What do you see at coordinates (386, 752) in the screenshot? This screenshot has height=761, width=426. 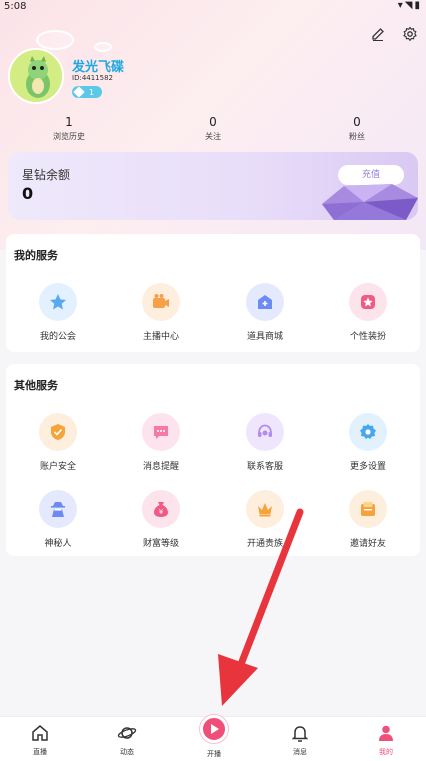 I see `nav-label: 我的` at bounding box center [386, 752].